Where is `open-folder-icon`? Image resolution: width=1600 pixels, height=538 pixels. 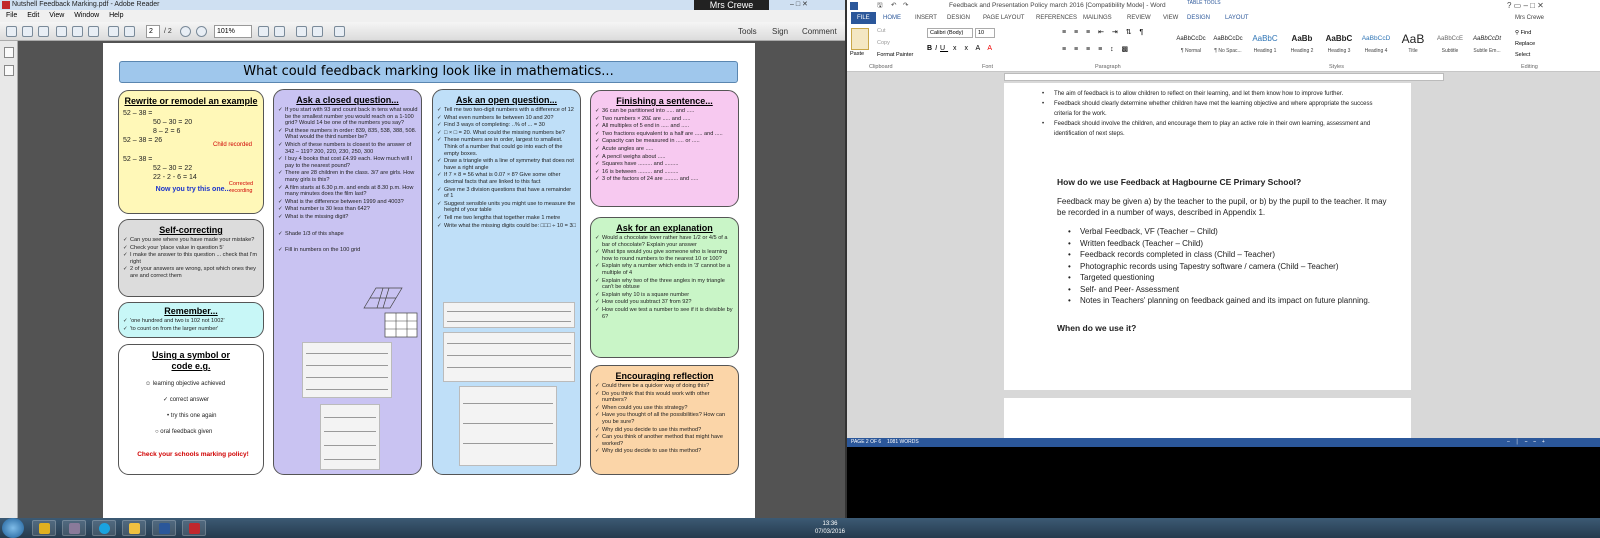 open-folder-icon is located at coordinates (27, 31).